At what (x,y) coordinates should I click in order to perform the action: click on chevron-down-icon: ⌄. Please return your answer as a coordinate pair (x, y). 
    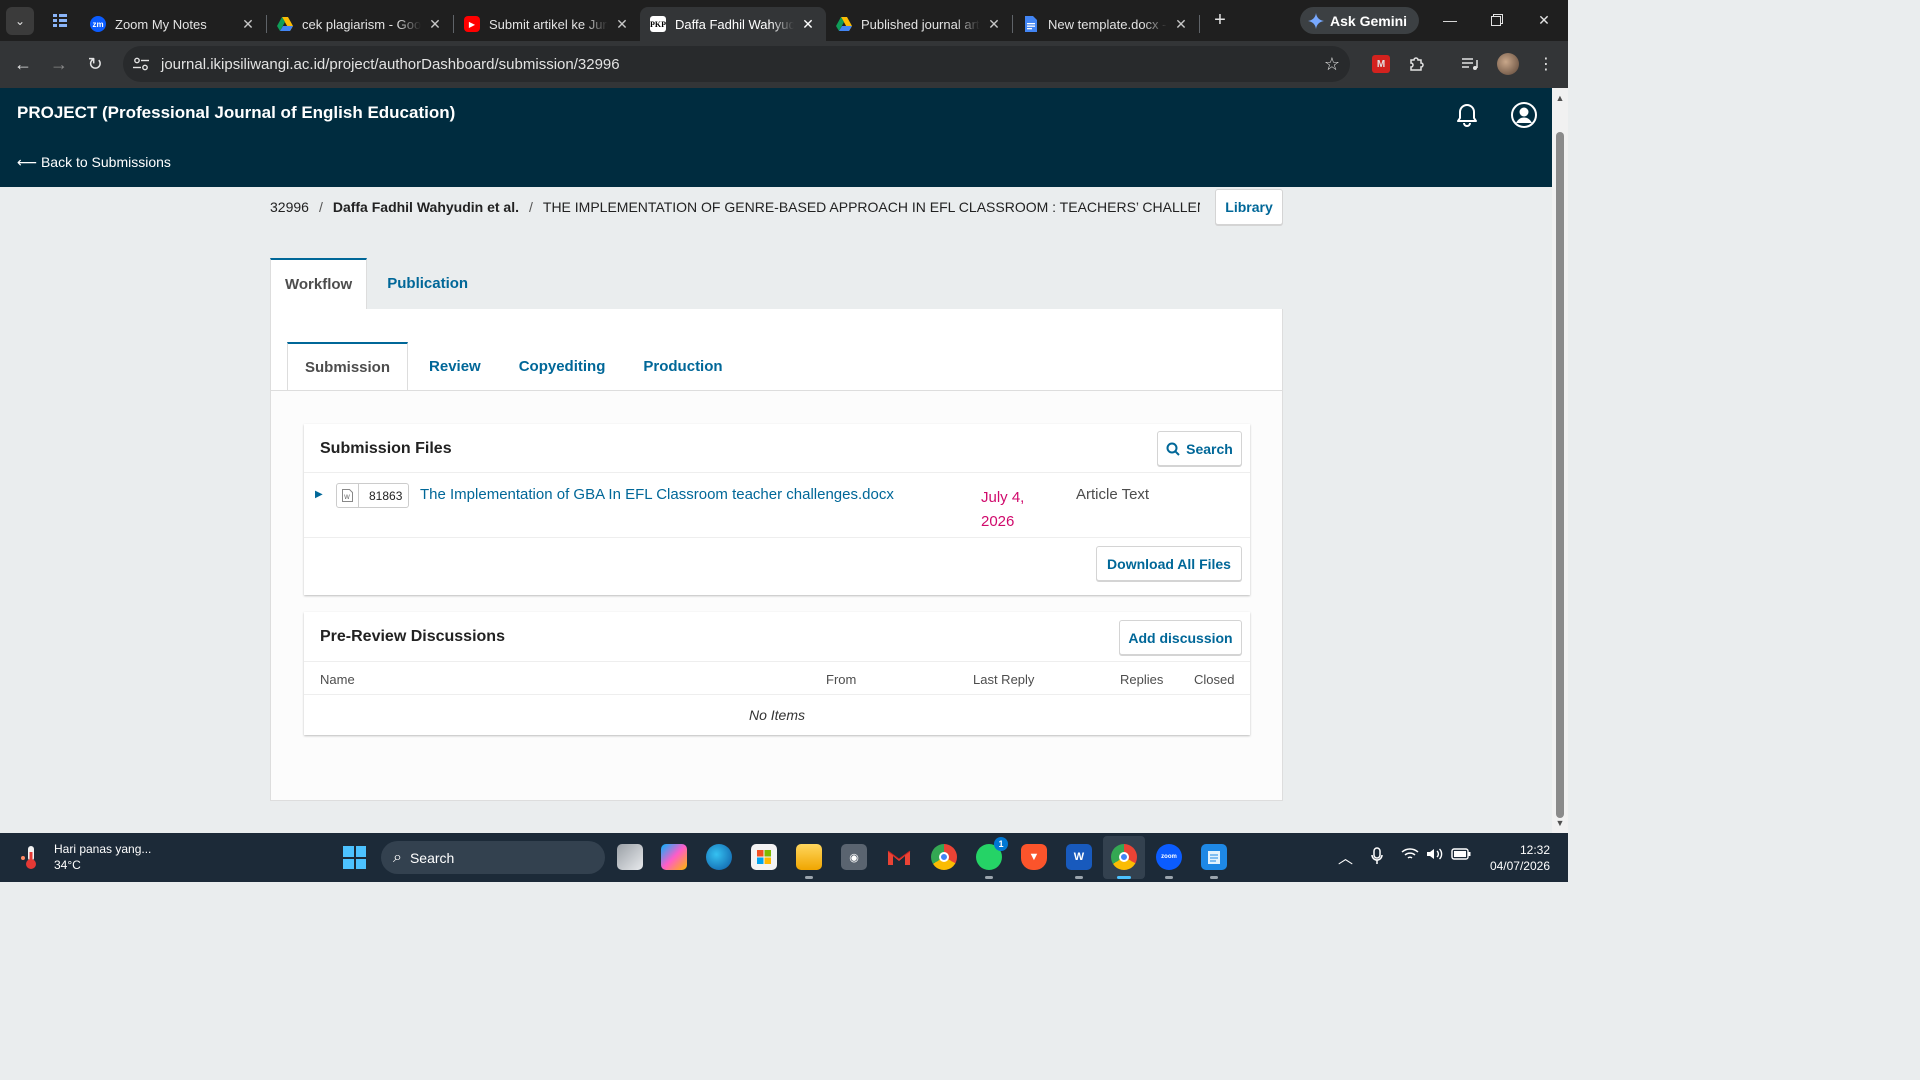
    Looking at the image, I should click on (20, 20).